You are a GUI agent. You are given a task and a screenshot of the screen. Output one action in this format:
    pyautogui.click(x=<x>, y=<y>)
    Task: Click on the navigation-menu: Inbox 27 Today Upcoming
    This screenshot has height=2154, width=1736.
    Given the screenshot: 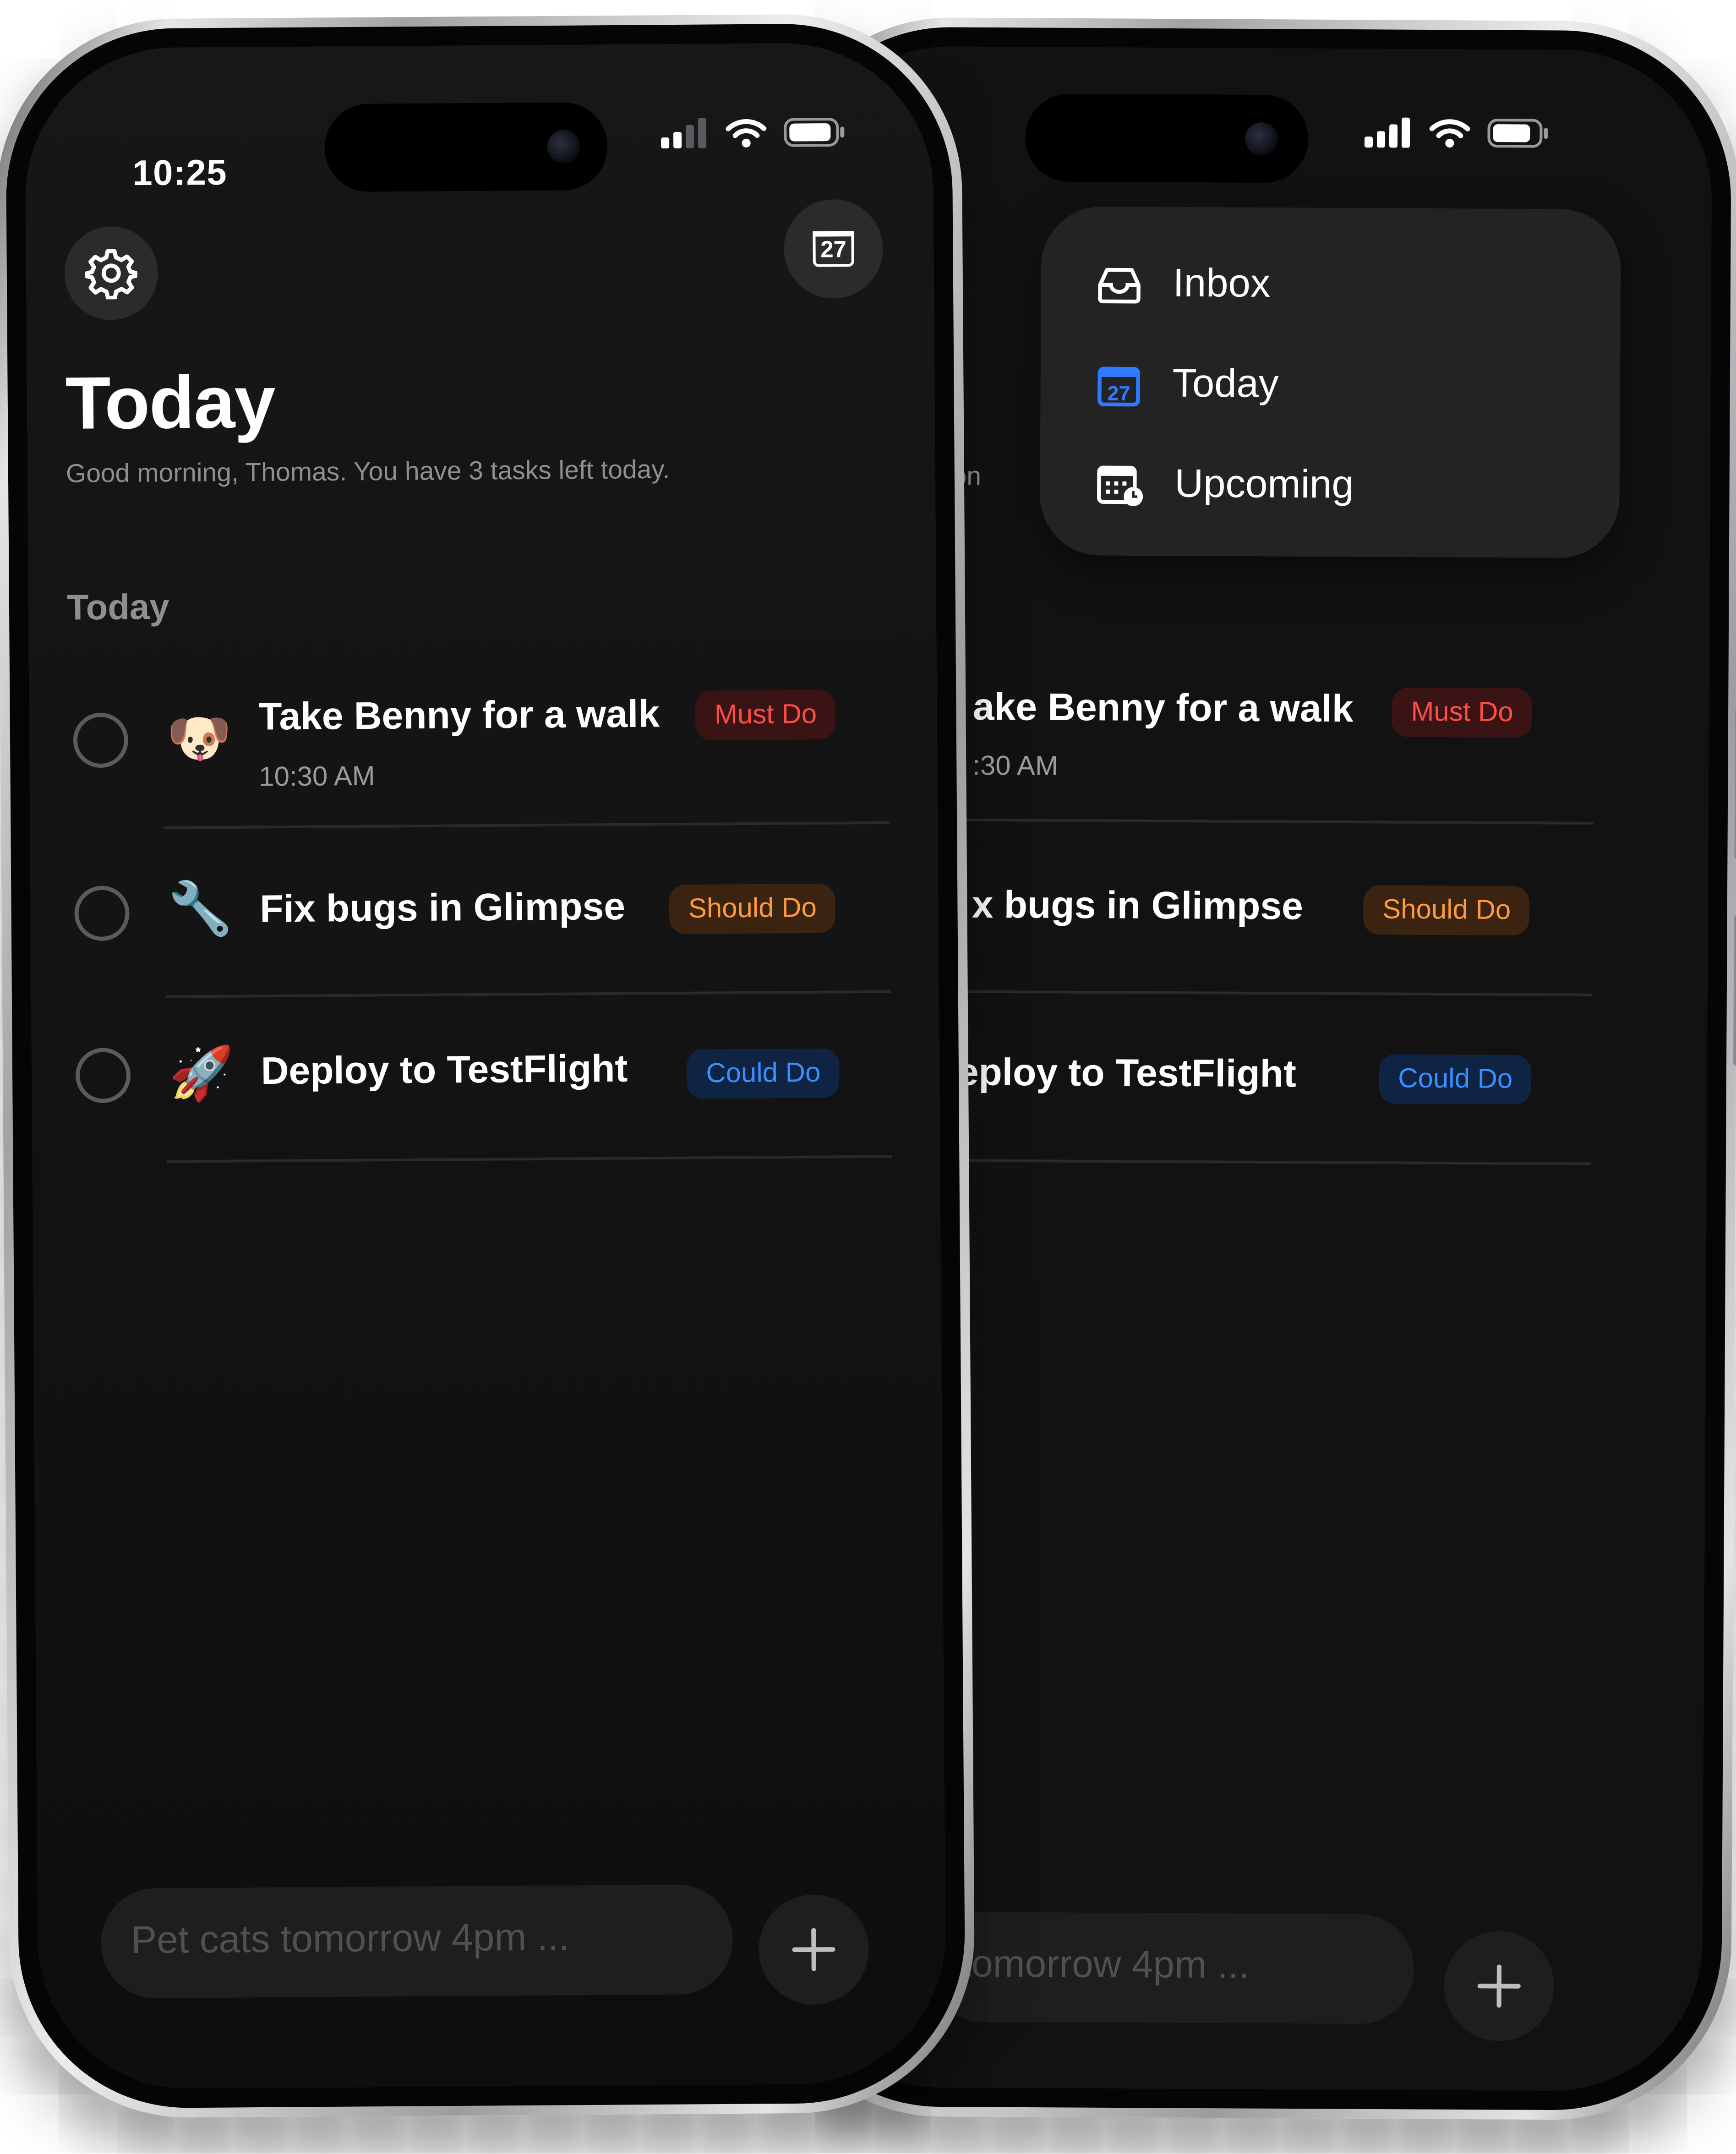 What is the action you would take?
    pyautogui.click(x=1330, y=382)
    